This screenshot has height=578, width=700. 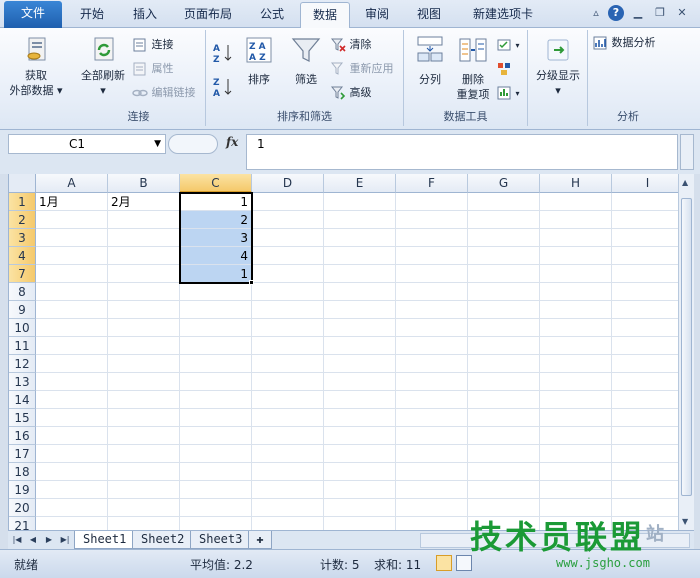 What do you see at coordinates (638, 13) in the screenshot?
I see `minimize-window-icon: ▁` at bounding box center [638, 13].